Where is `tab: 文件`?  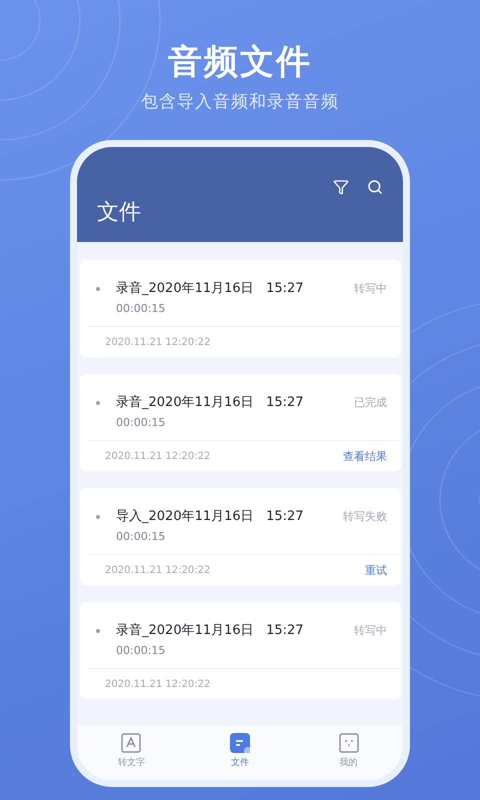
tab: 文件 is located at coordinates (239, 751).